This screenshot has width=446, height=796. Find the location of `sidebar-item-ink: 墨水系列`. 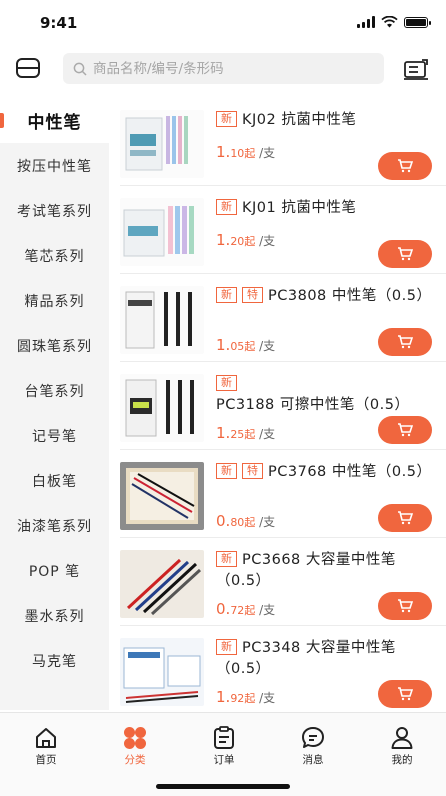

sidebar-item-ink: 墨水系列 is located at coordinates (54, 615).